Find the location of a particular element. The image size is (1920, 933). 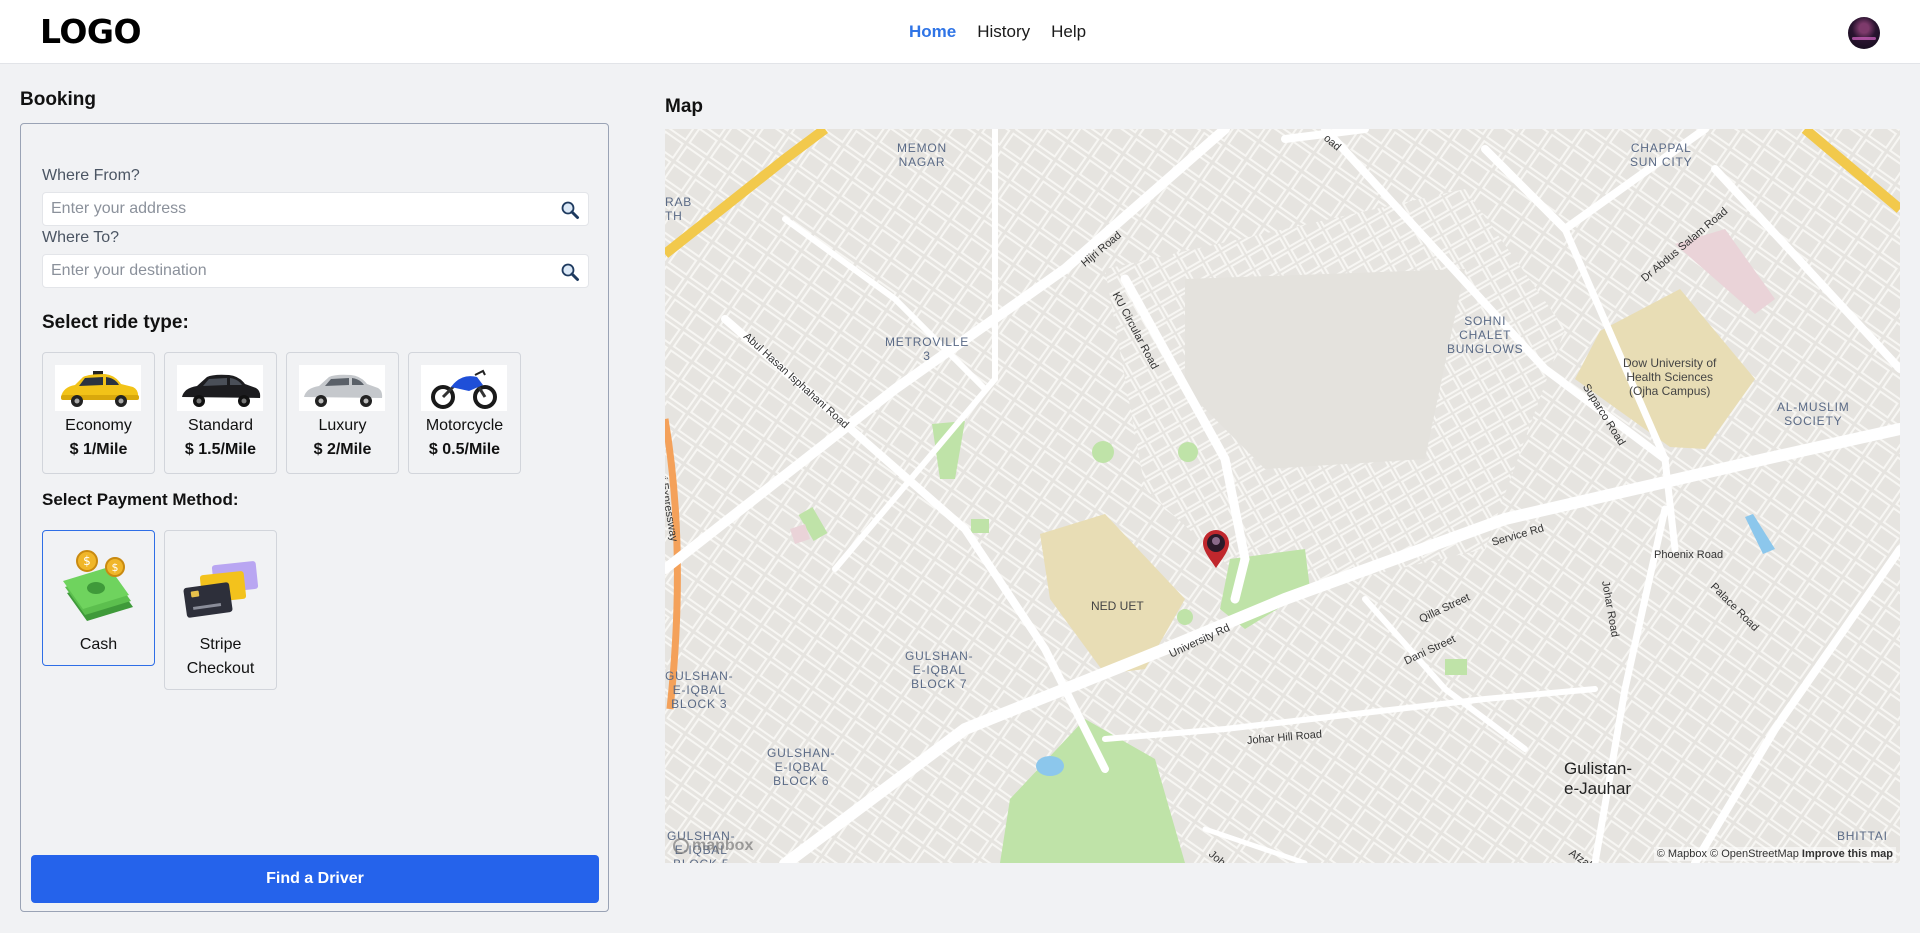

improve-map-link: Improve this map is located at coordinates (1847, 854).